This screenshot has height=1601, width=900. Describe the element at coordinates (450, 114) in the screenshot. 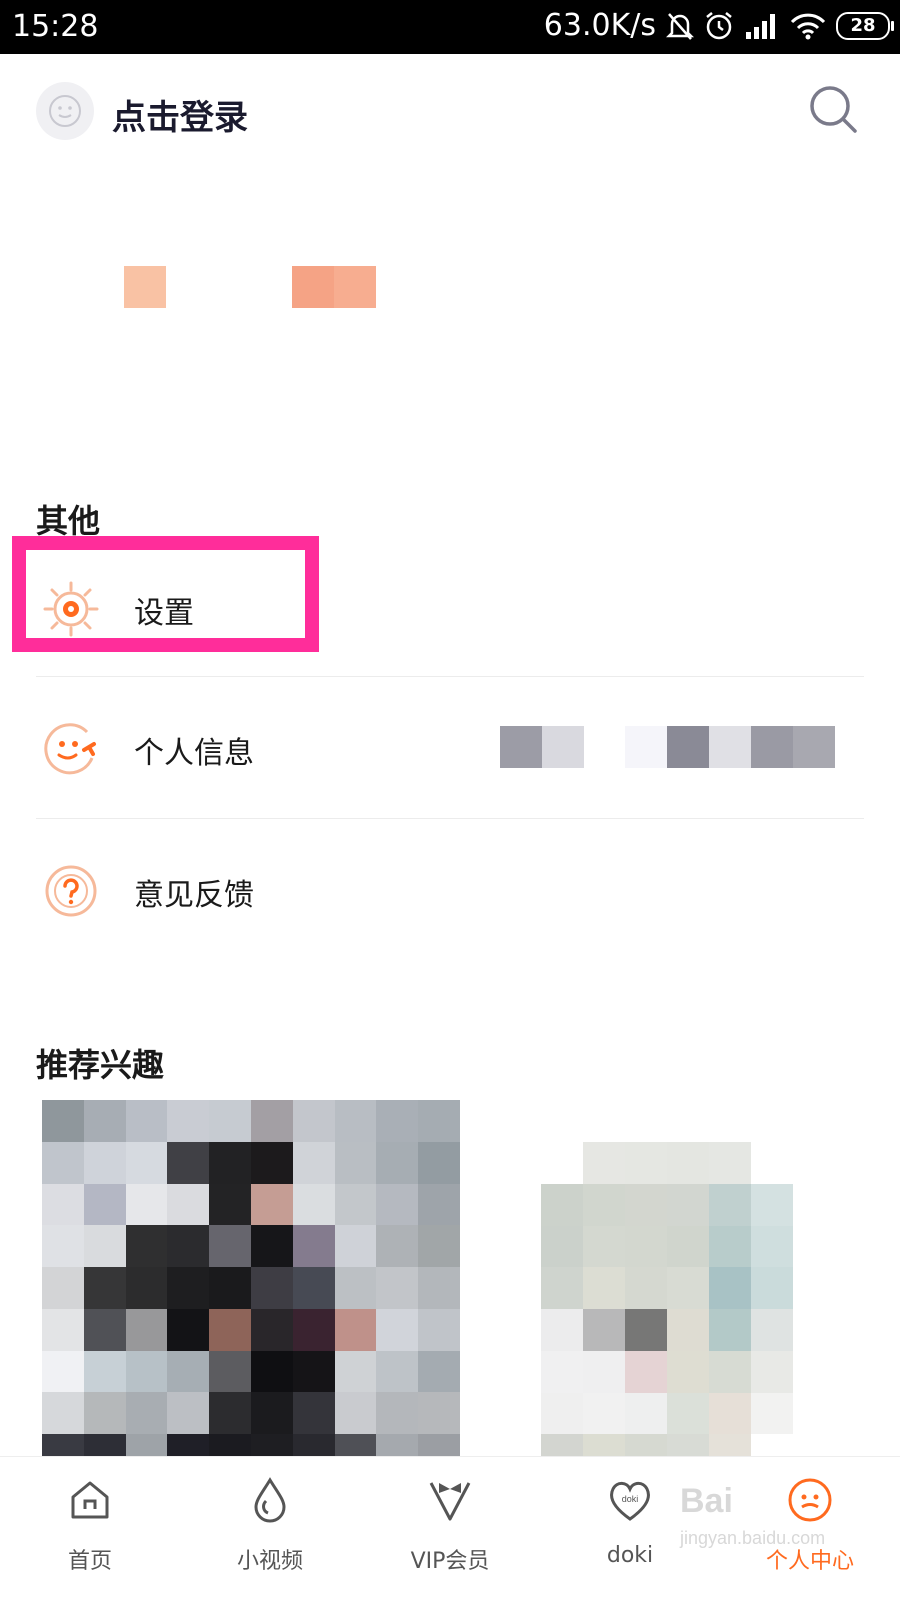

I see `profile-header: 点击登录` at that location.